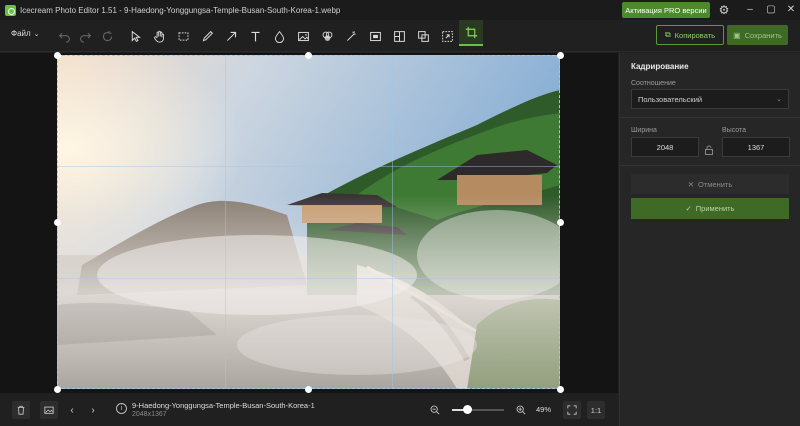 This screenshot has height=426, width=800. I want to click on arrow-icon, so click(231, 36).